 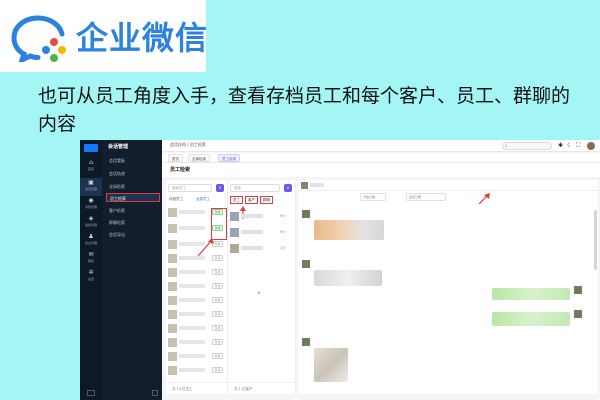 What do you see at coordinates (203, 199) in the screenshot?
I see `filter-all: 全部员工` at bounding box center [203, 199].